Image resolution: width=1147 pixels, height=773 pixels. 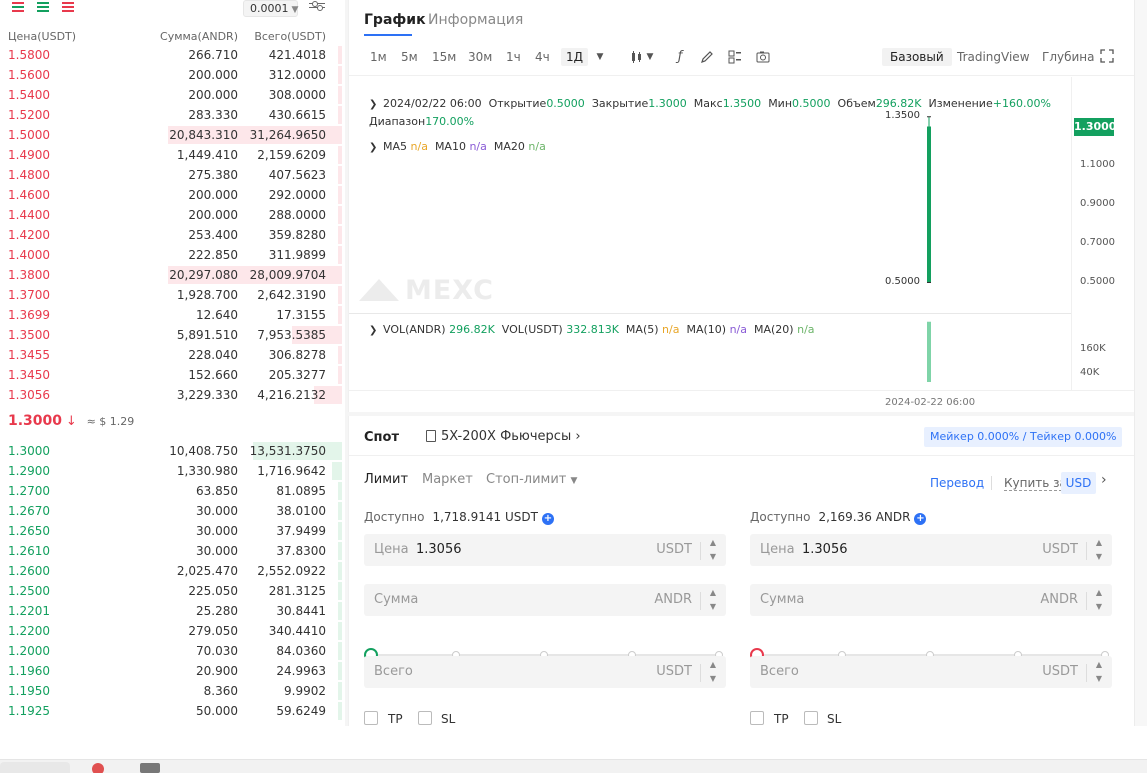 What do you see at coordinates (680, 57) in the screenshot?
I see `indicator-fx-icon: ƒ` at bounding box center [680, 57].